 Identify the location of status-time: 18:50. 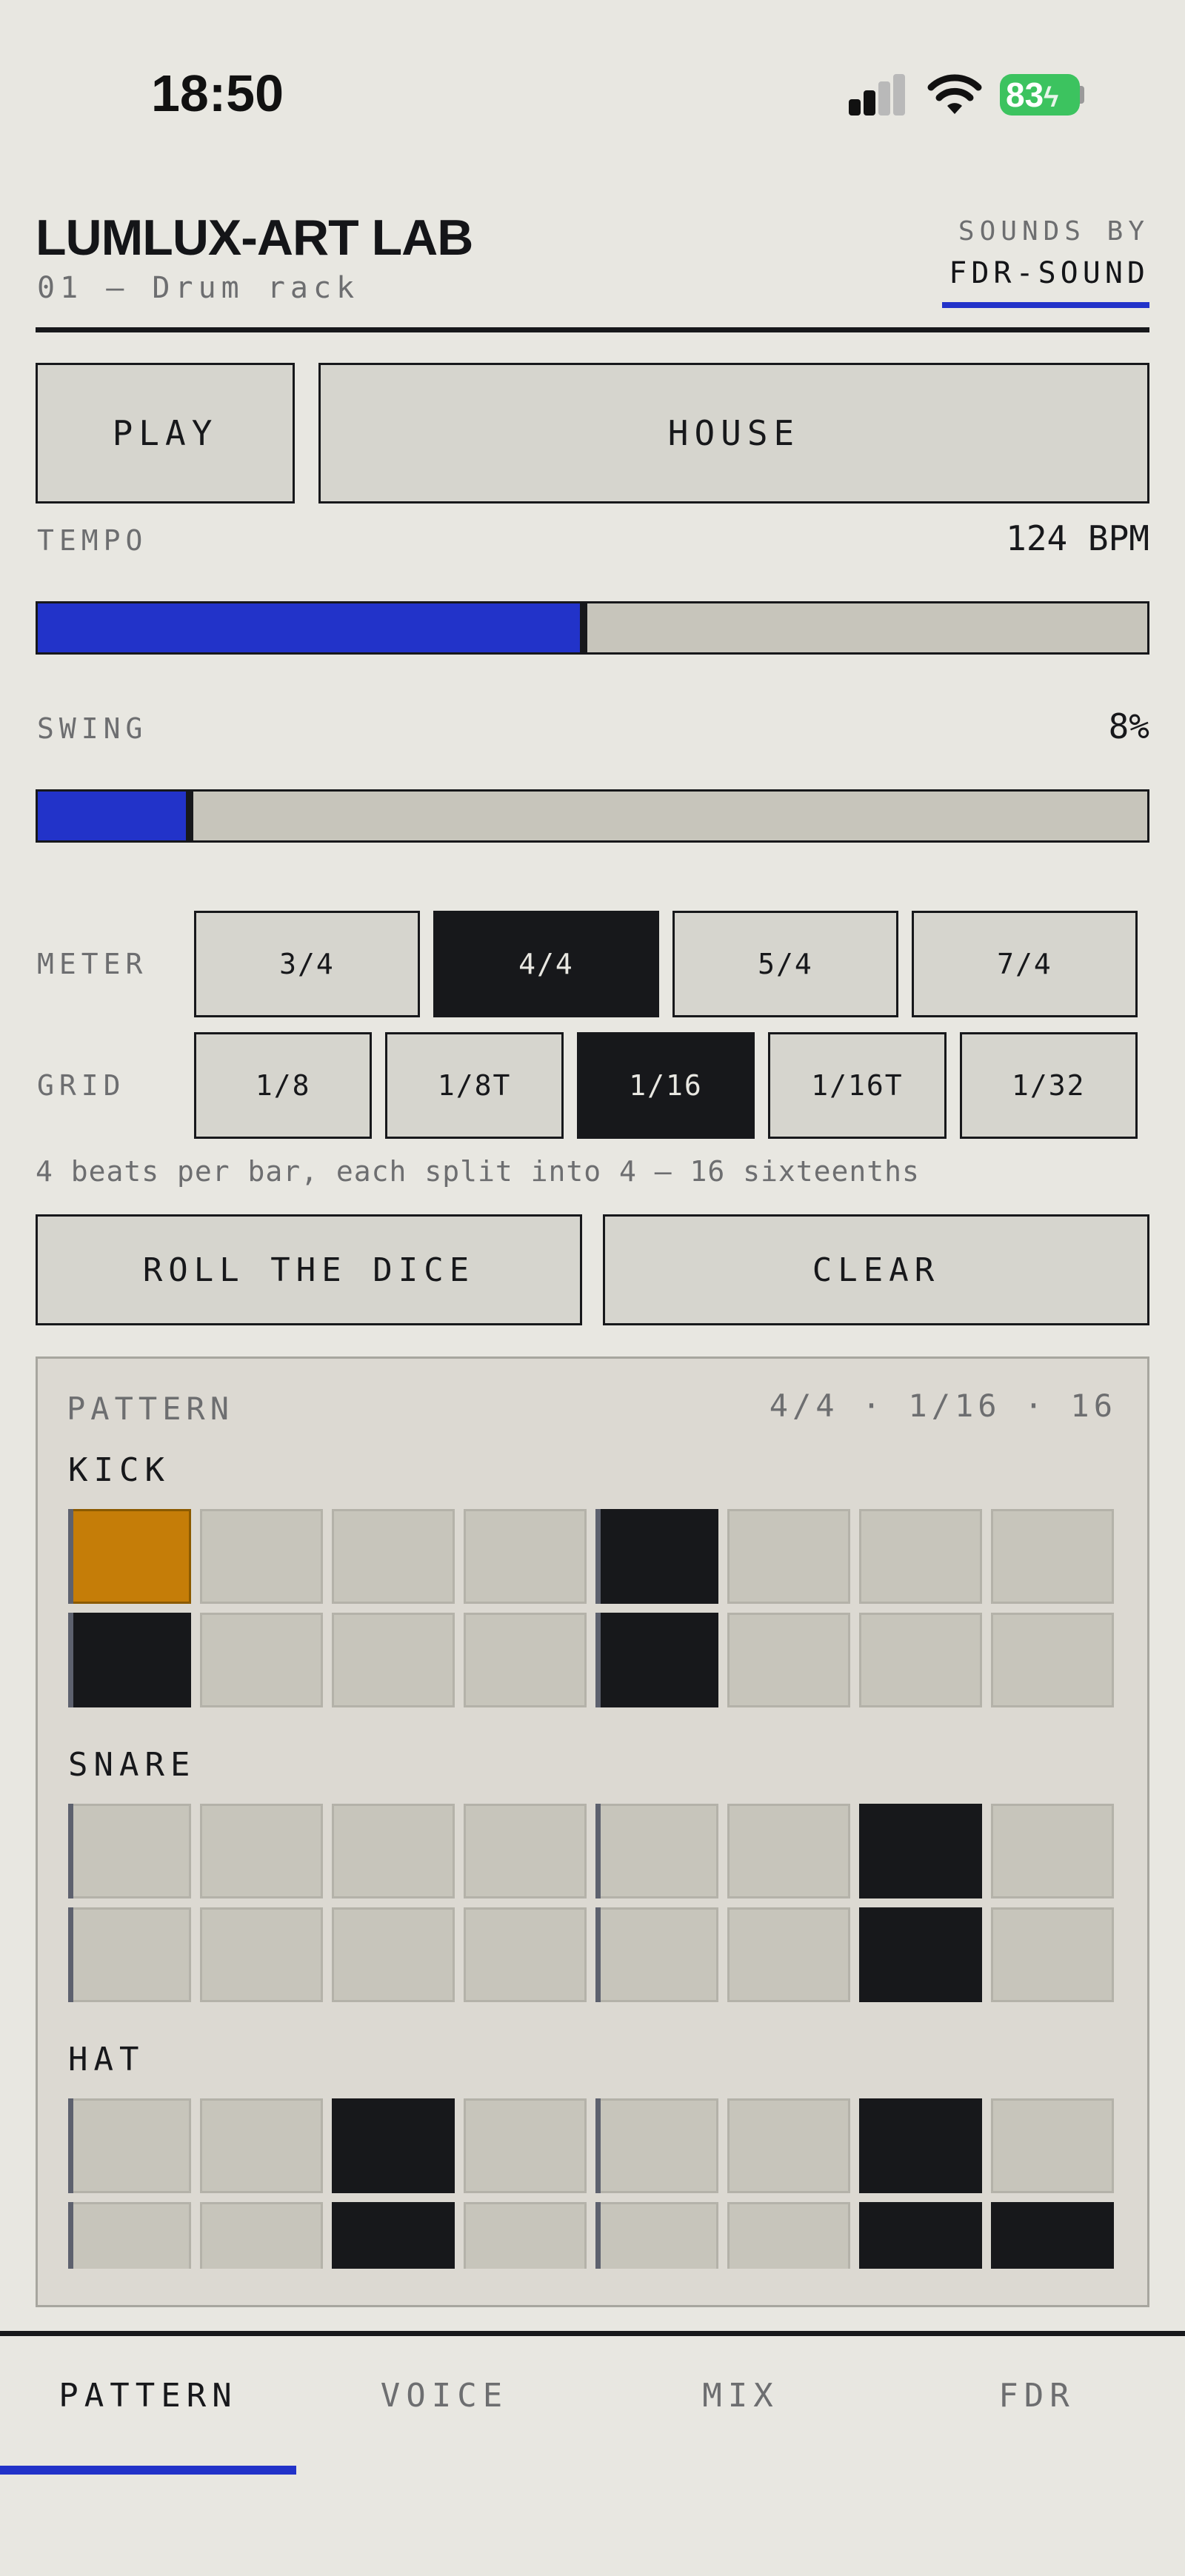
(217, 93).